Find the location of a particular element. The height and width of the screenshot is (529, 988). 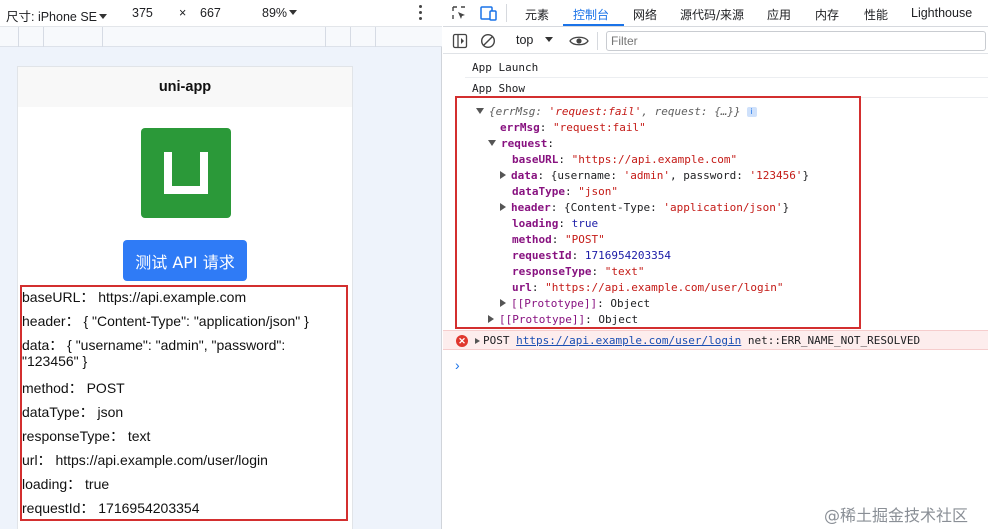

devtools-tabbar: 元素 控制台 网络 源代码/来源 应用 内存 性能 Lighthouse is located at coordinates (715, 13).